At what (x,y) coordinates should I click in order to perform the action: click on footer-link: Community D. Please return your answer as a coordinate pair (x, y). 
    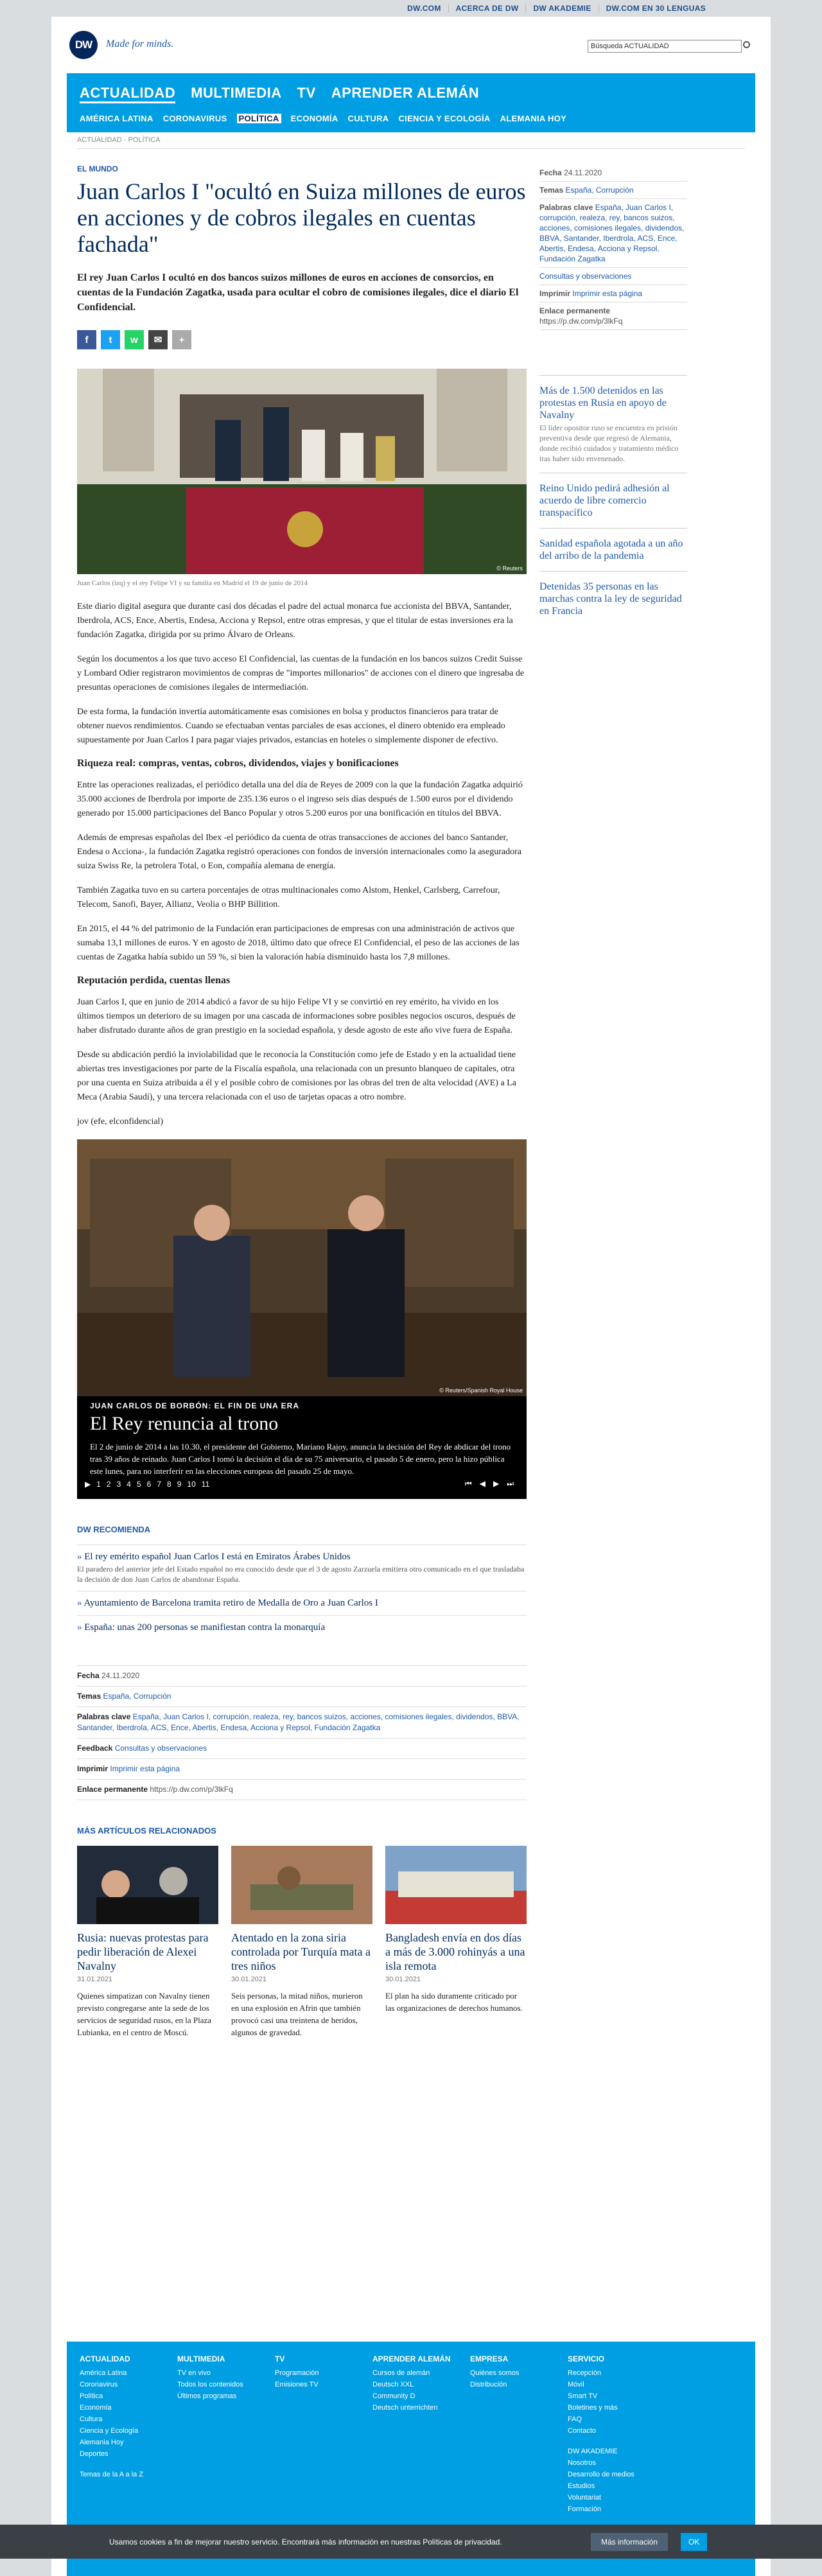
    Looking at the image, I should click on (421, 2396).